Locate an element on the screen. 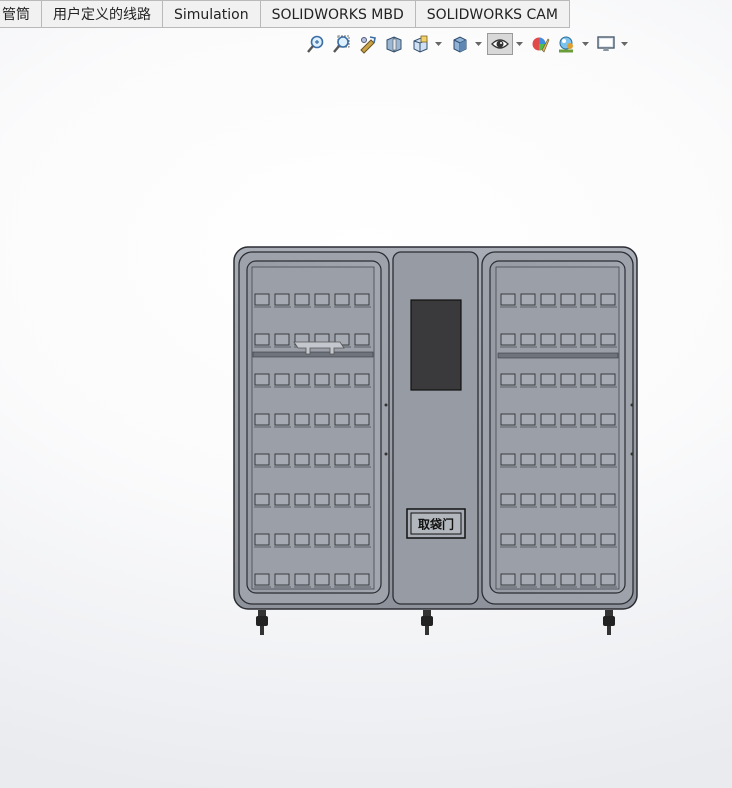 This screenshot has width=732, height=788. view-orientation-icon is located at coordinates (420, 44).